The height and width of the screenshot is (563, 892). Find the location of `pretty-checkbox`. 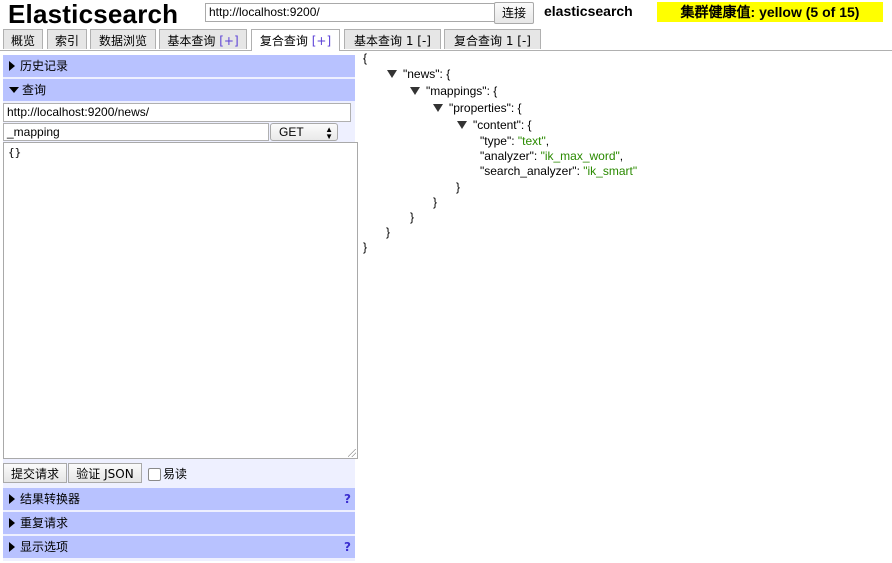

pretty-checkbox is located at coordinates (154, 474).